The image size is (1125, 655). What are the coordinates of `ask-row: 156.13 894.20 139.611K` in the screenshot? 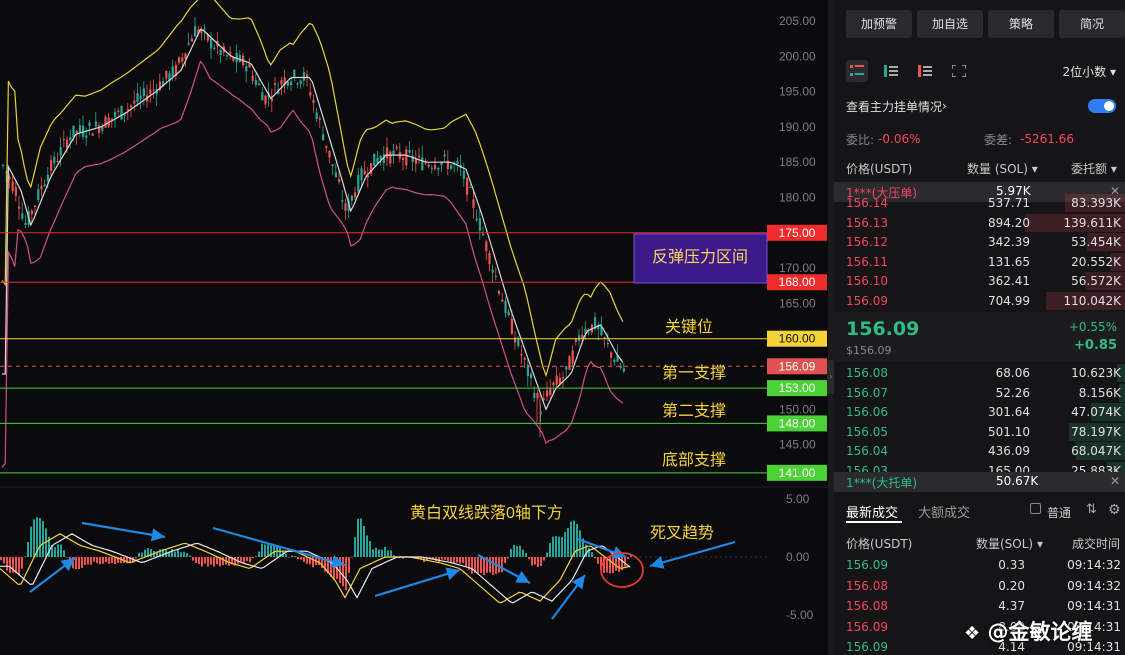 It's located at (979, 222).